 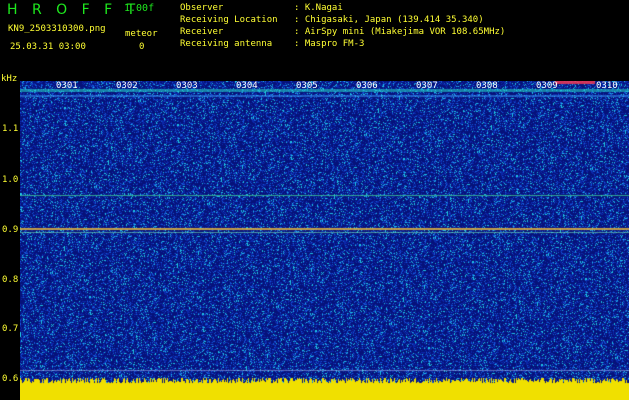 What do you see at coordinates (10, 129) in the screenshot?
I see `y-tick-label: 1.1` at bounding box center [10, 129].